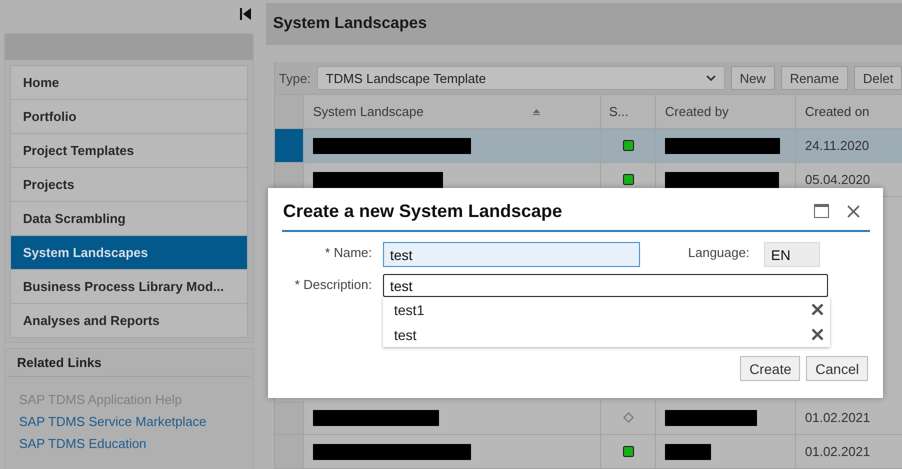  What do you see at coordinates (711, 78) in the screenshot?
I see `chevron-down-icon` at bounding box center [711, 78].